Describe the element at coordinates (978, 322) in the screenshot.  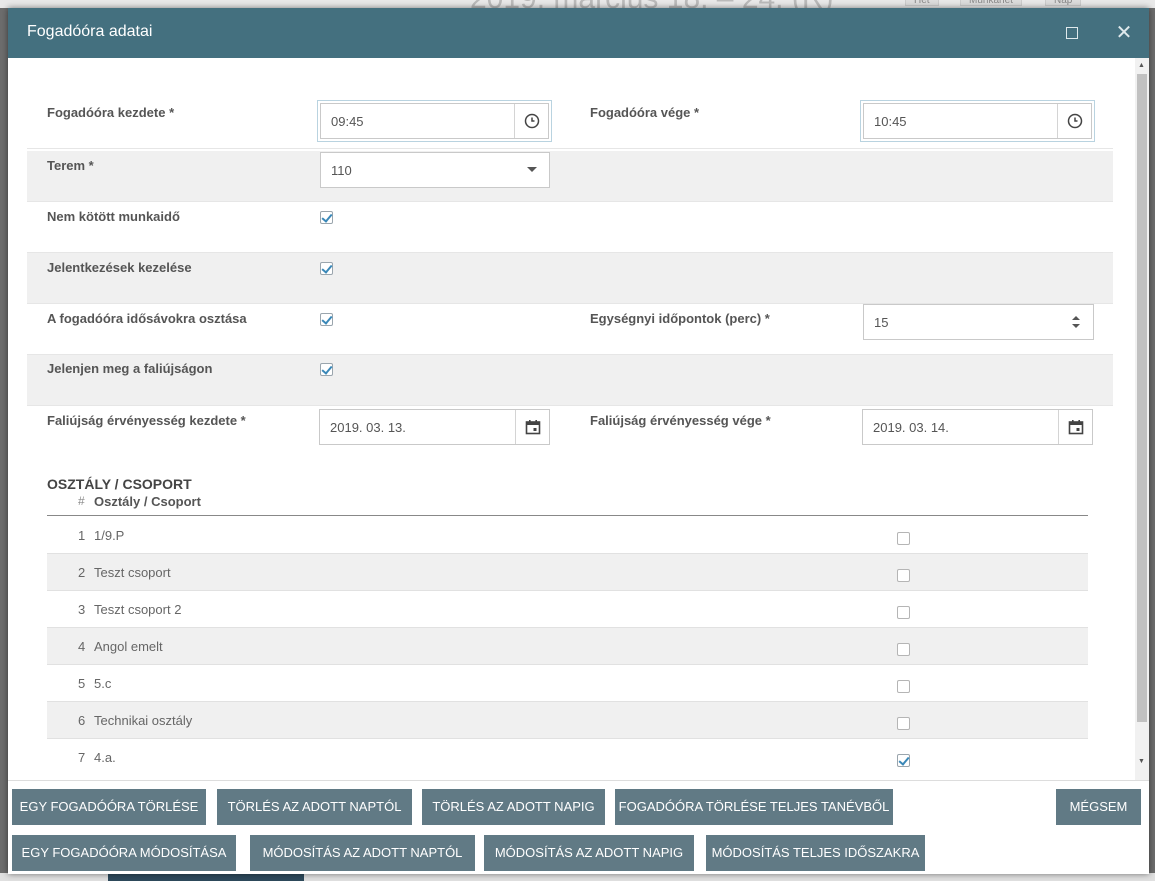
I see `unit-minutes-stepper: 15` at that location.